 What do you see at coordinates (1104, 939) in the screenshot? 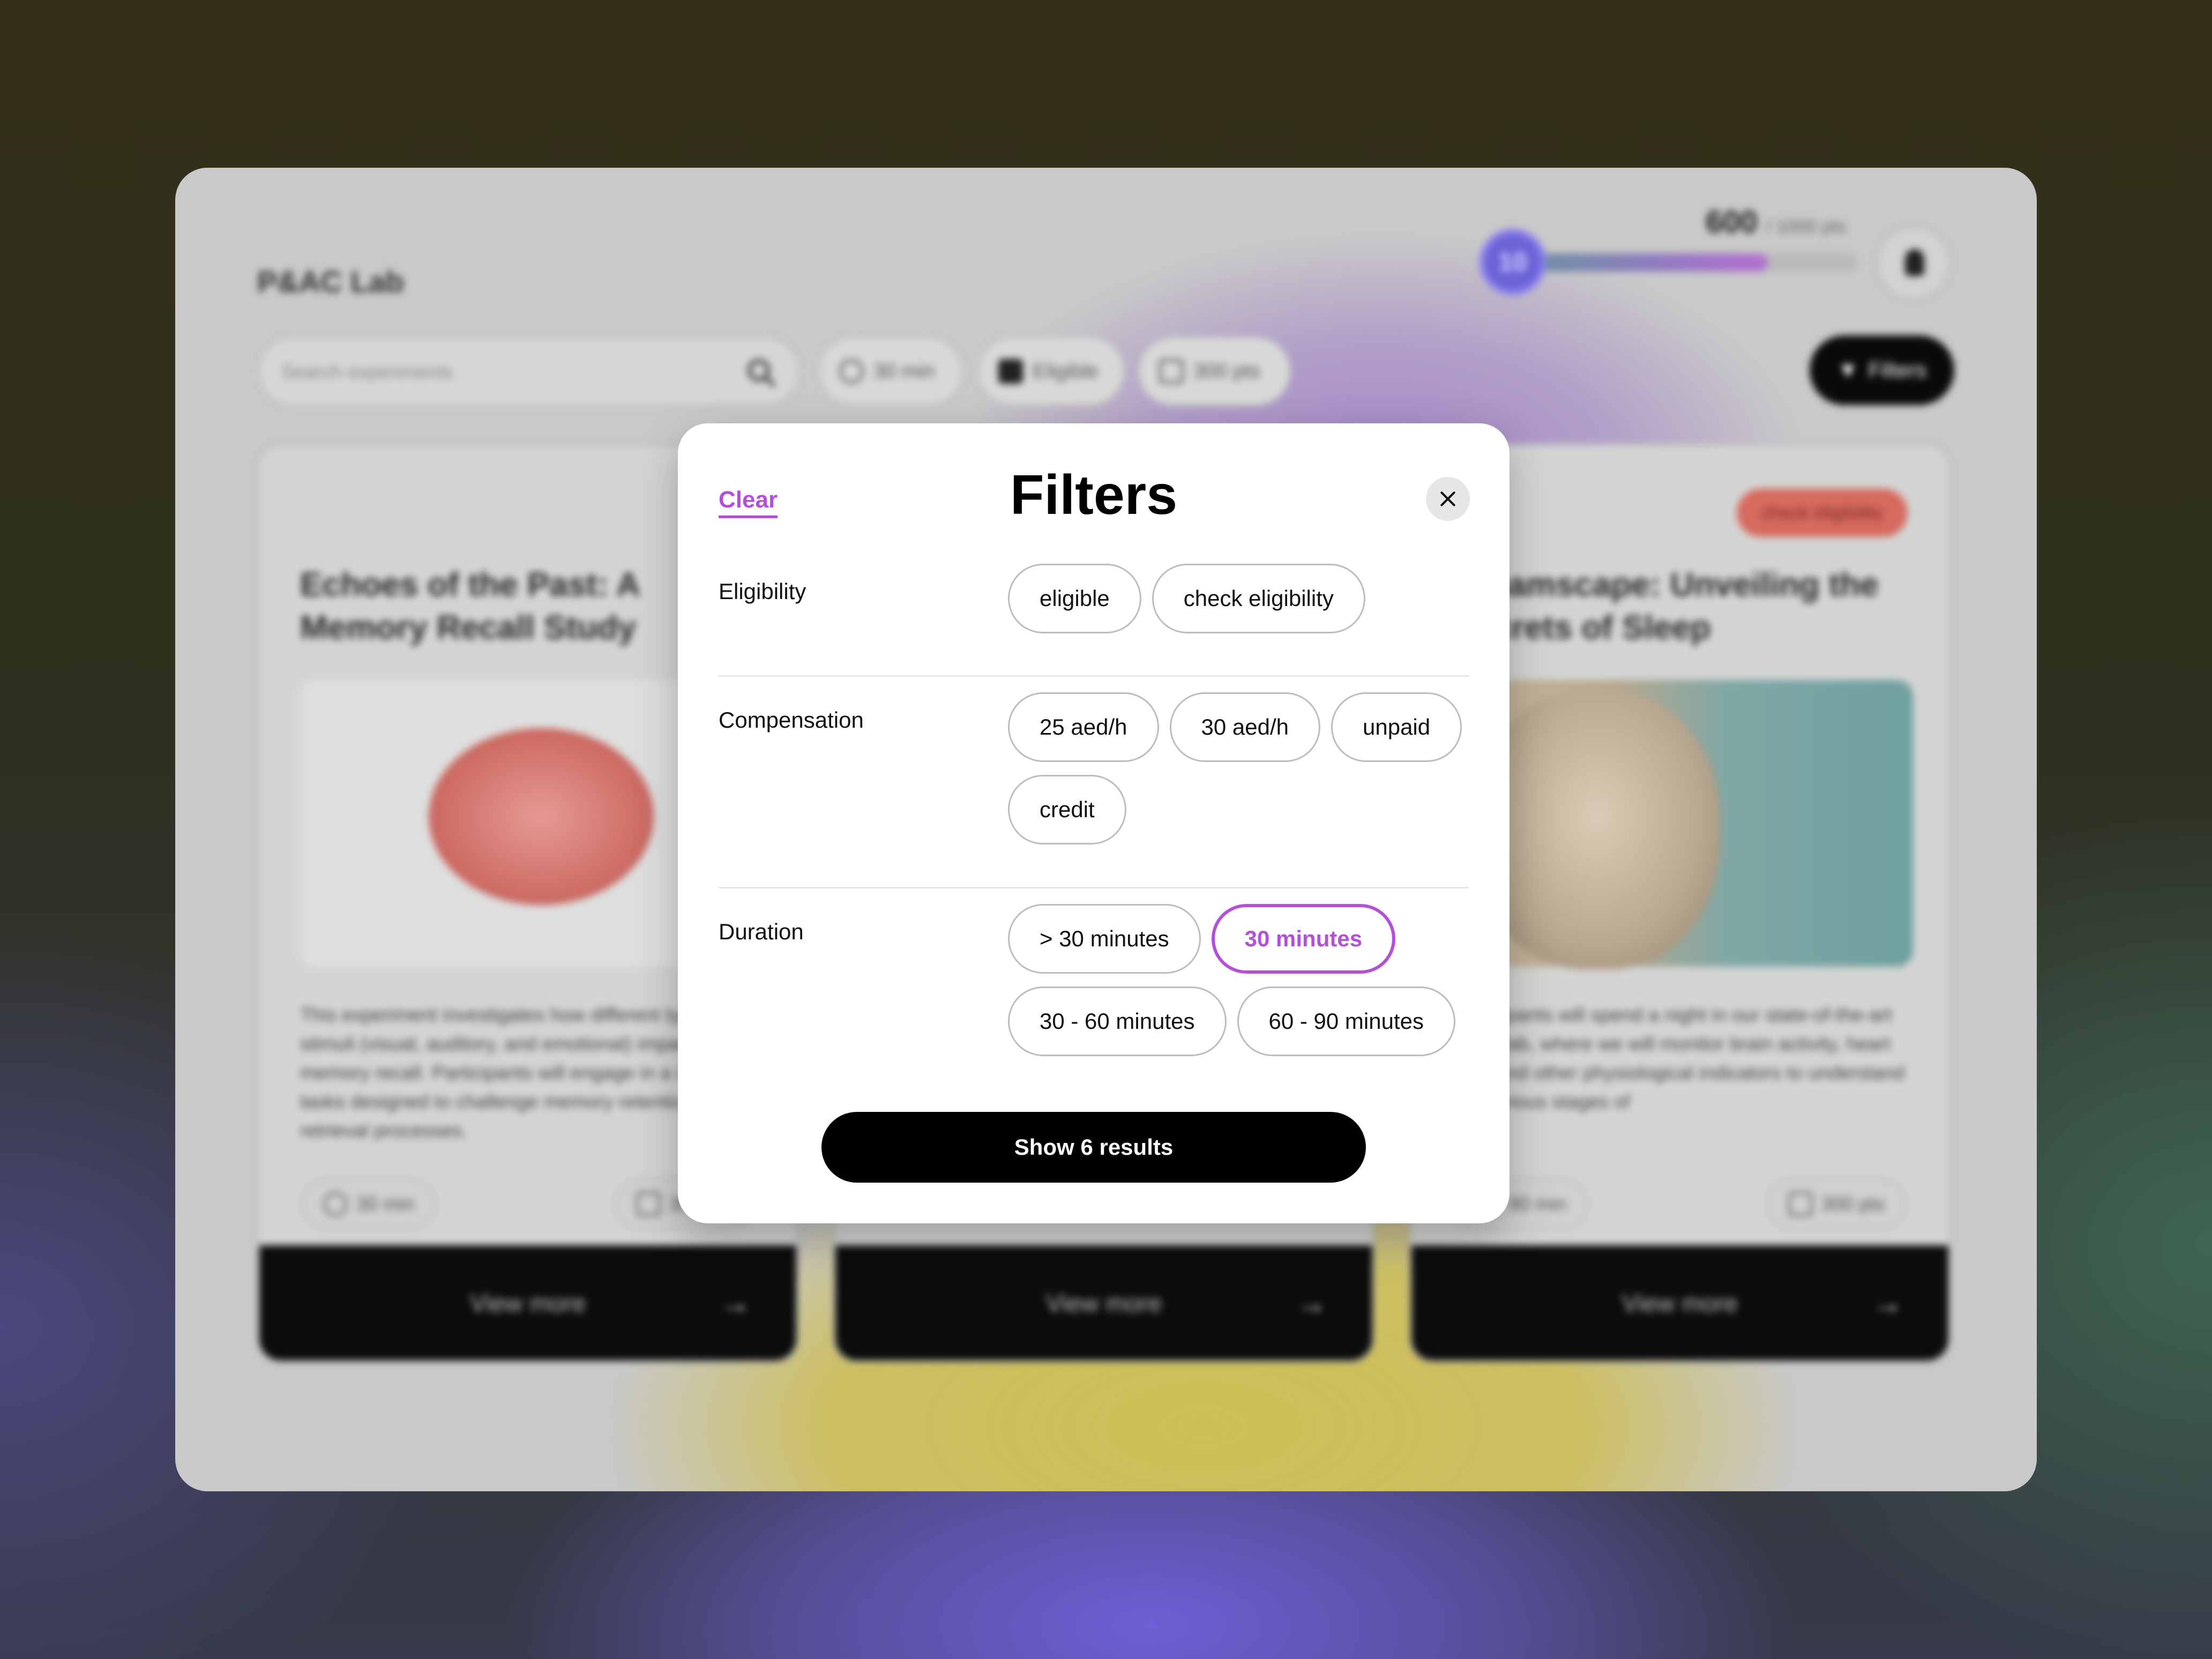
I see `option-over-30-minutes: > 30 minutes` at bounding box center [1104, 939].